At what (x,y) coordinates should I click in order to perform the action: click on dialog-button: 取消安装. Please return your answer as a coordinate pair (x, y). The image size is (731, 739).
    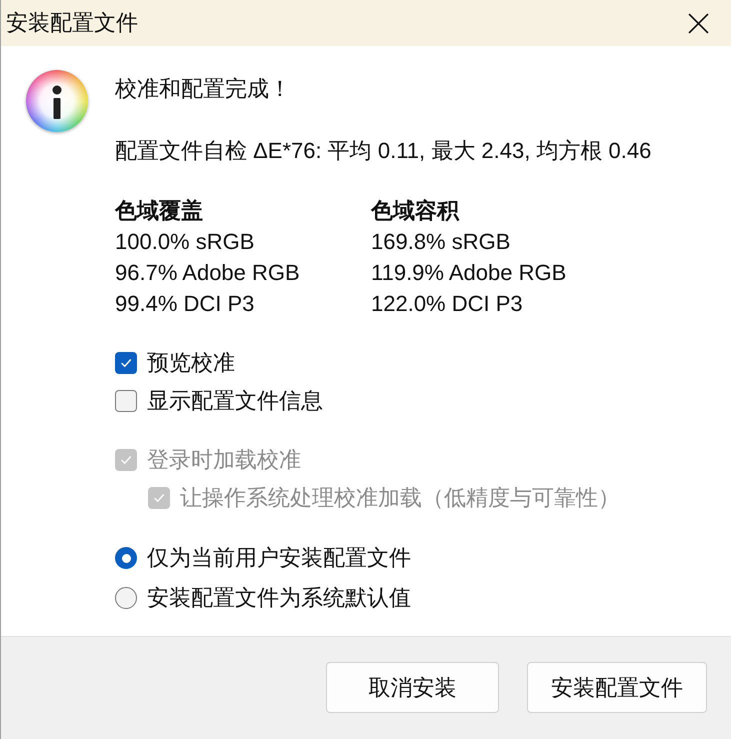
    Looking at the image, I should click on (412, 687).